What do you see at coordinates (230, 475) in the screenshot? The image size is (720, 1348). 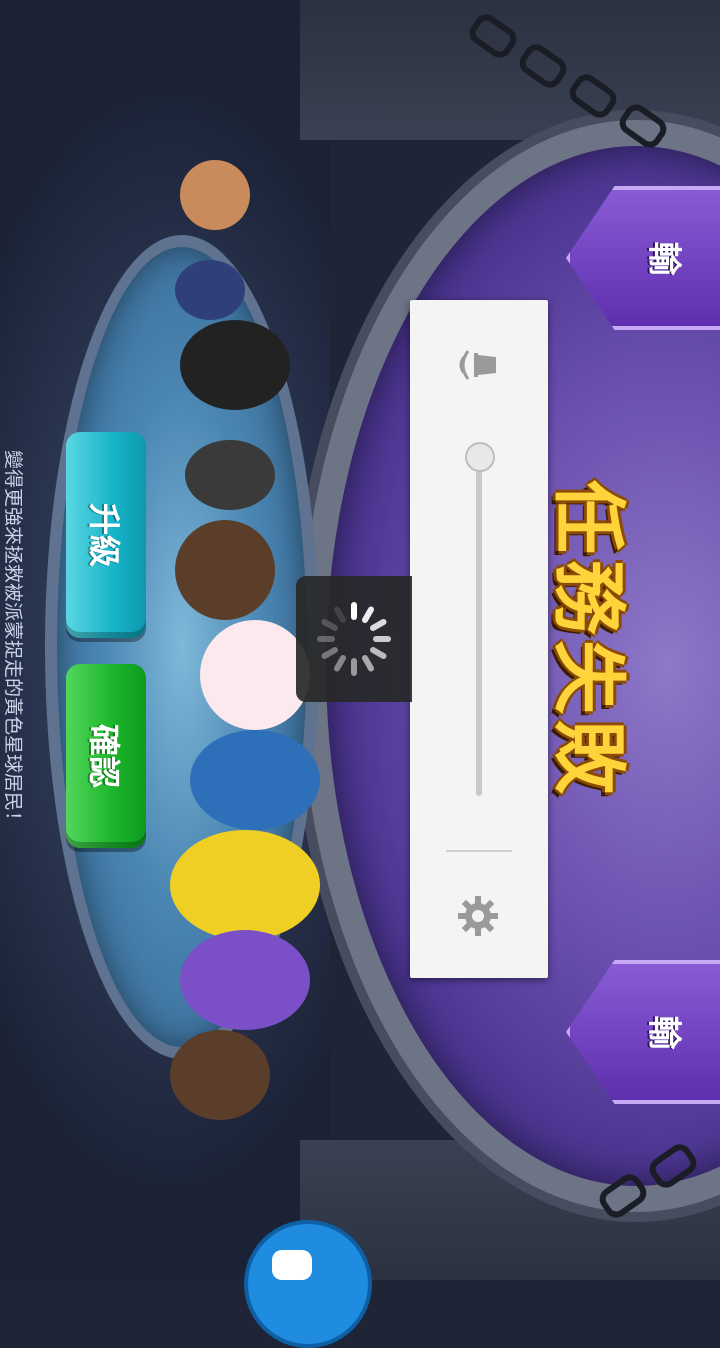 I see `character-skull` at bounding box center [230, 475].